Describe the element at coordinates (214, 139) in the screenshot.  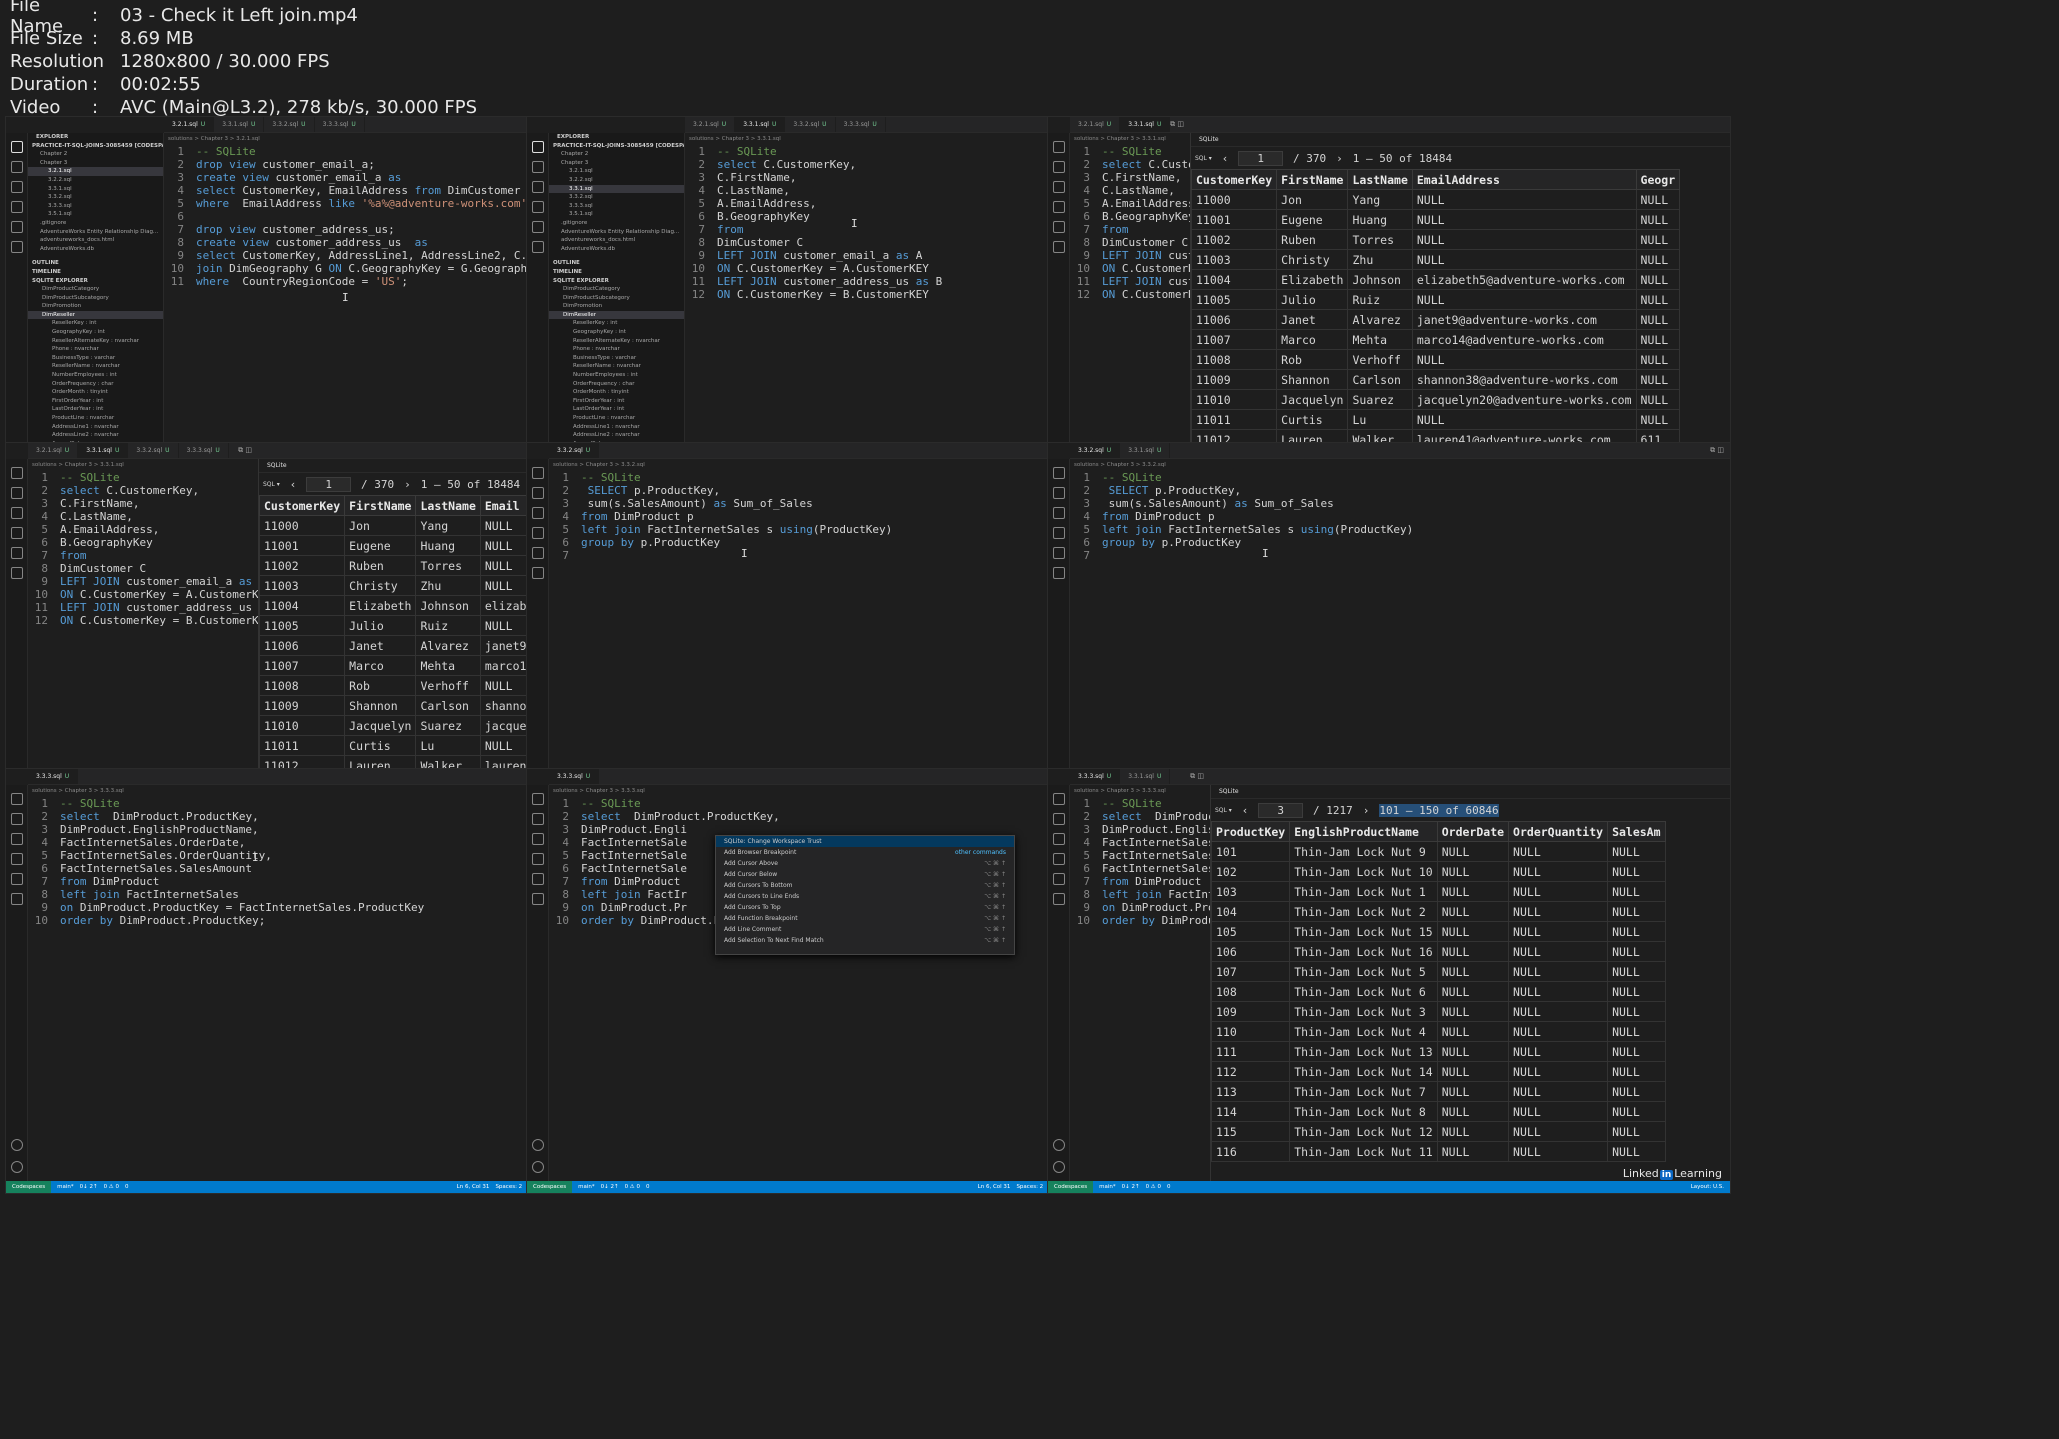
I see `breadcrumb: solutions > Chapter 3 > 3.2.1.sql` at that location.